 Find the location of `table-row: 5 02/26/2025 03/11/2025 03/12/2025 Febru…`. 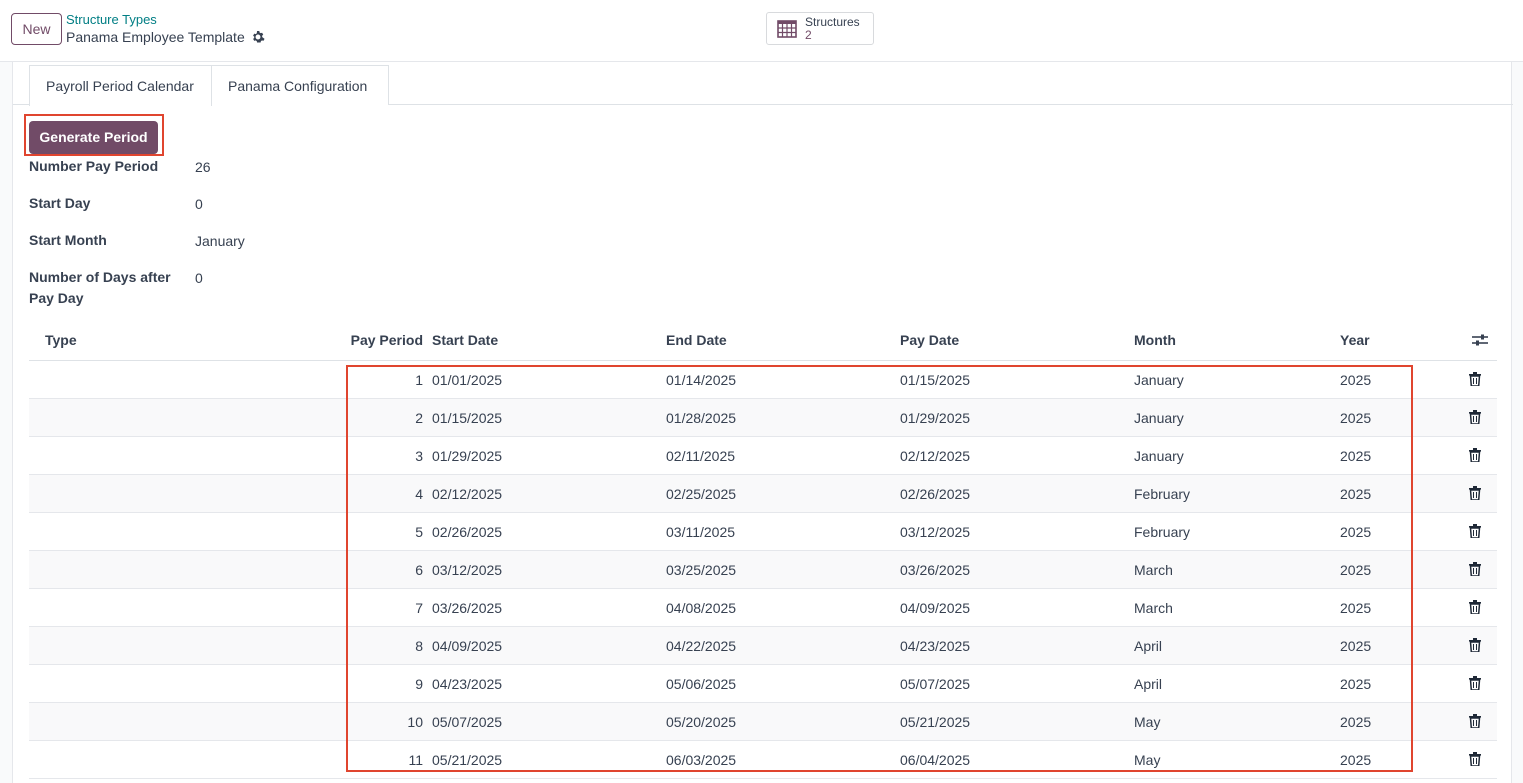

table-row: 5 02/26/2025 03/11/2025 03/12/2025 Febru… is located at coordinates (763, 532).